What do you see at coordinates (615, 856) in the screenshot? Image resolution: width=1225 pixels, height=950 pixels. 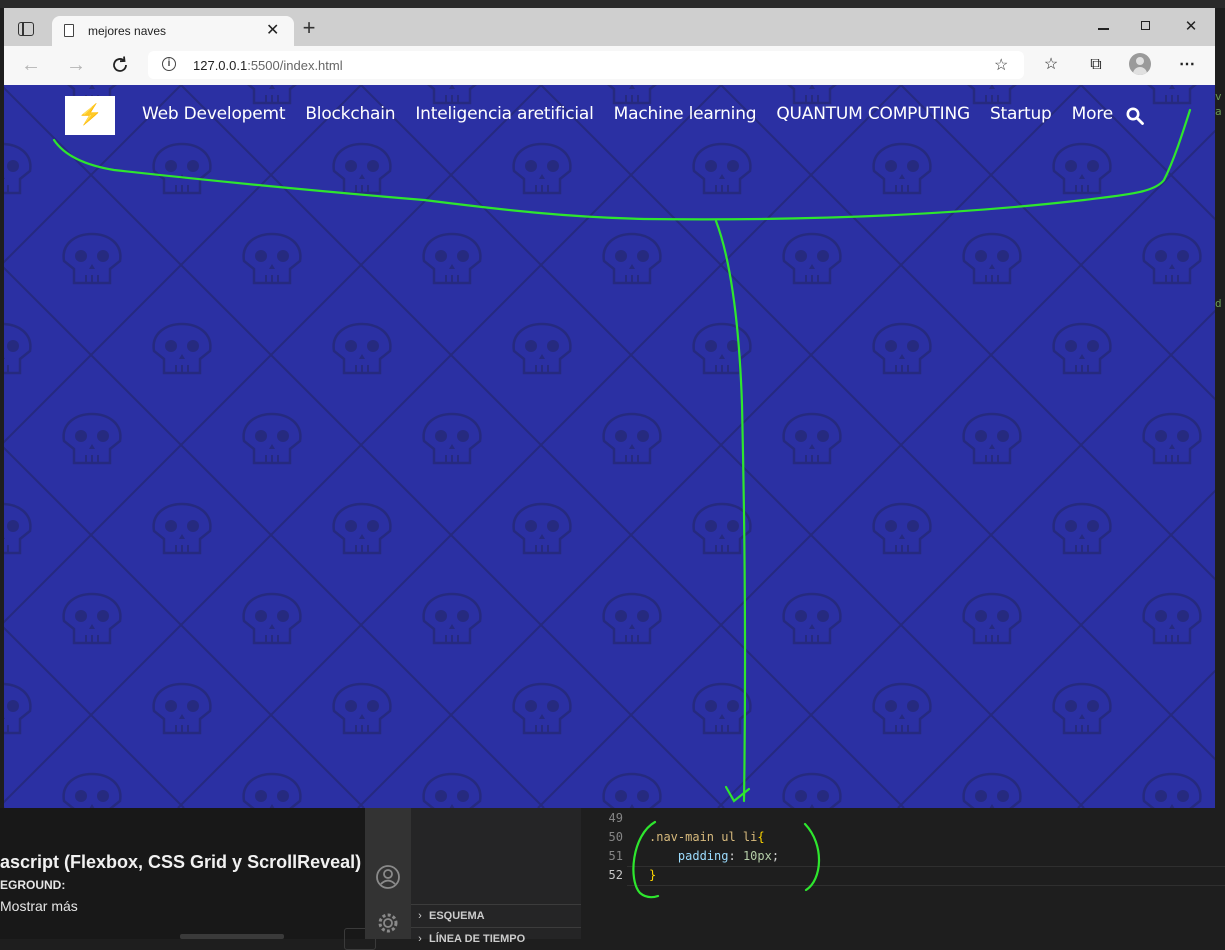 I see `line-number: 51` at bounding box center [615, 856].